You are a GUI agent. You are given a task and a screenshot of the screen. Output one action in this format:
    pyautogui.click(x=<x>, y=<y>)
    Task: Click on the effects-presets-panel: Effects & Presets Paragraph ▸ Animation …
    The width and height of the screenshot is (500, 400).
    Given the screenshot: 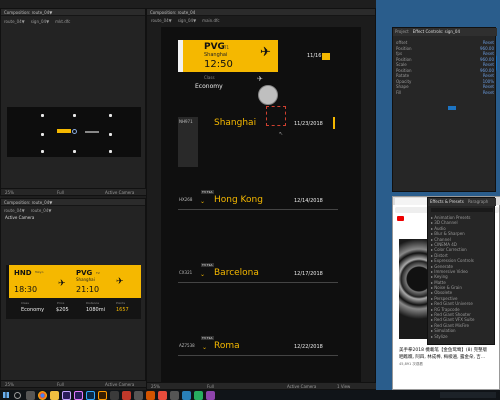 What is the action you would take?
    pyautogui.click(x=461, y=271)
    